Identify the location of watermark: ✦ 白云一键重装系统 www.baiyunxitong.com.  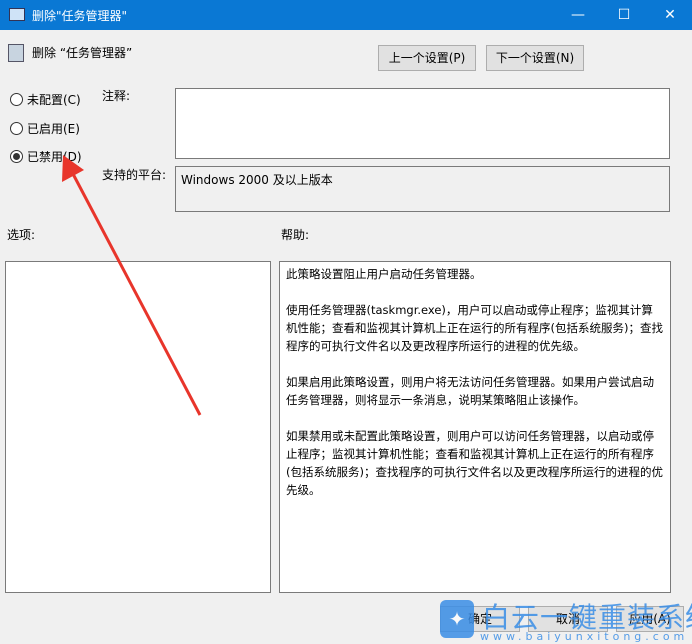
(566, 622).